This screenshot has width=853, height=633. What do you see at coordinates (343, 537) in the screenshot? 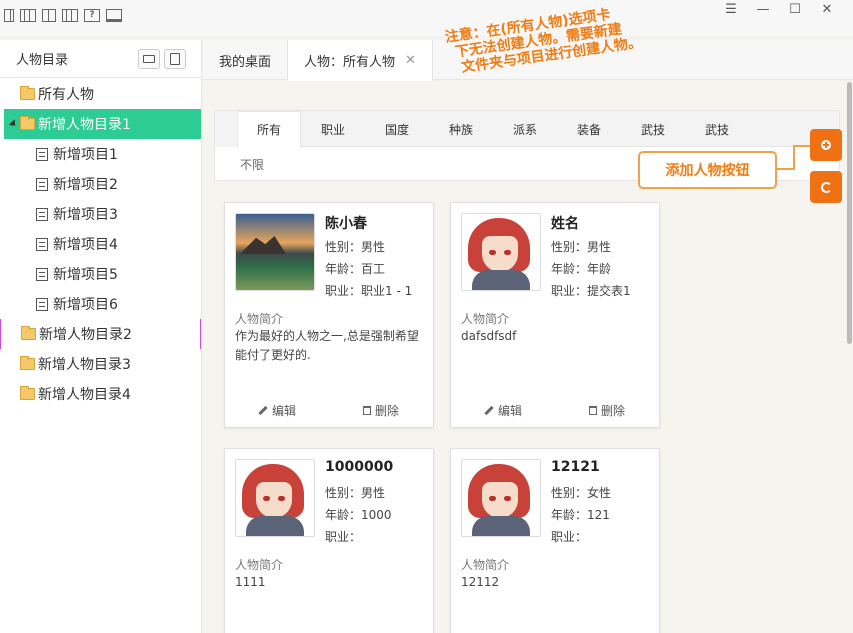
I see `character-job: 职业：` at bounding box center [343, 537].